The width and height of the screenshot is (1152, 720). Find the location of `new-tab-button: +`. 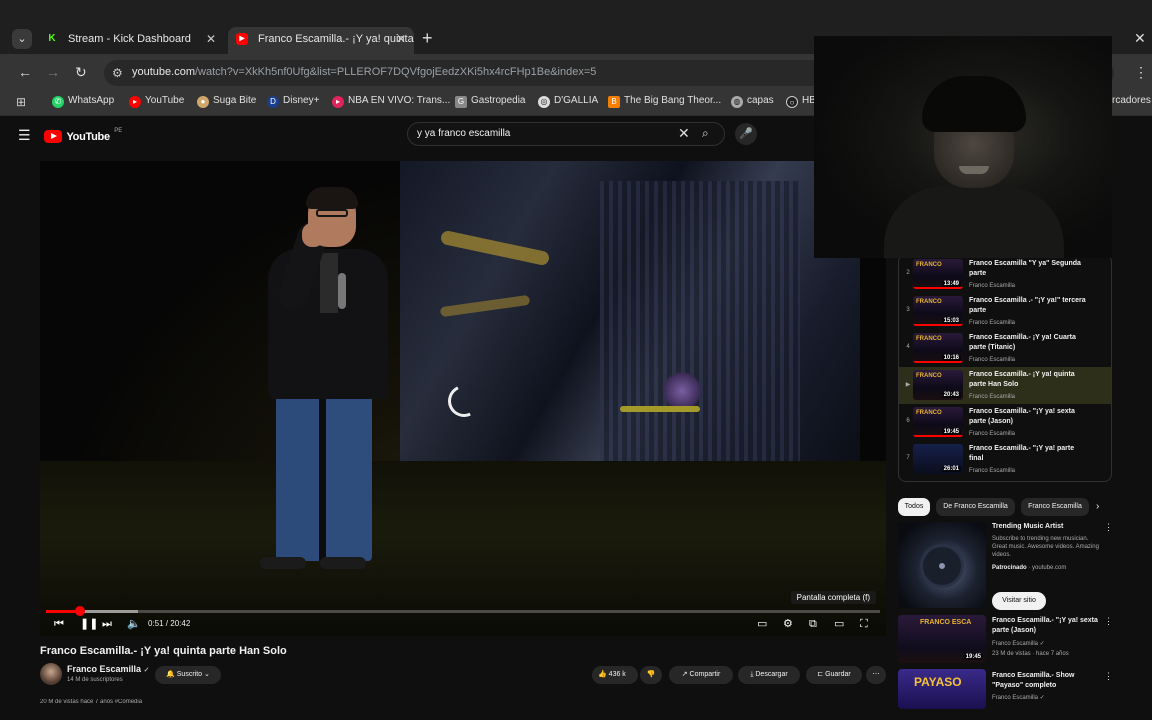

new-tab-button: + is located at coordinates (427, 38).